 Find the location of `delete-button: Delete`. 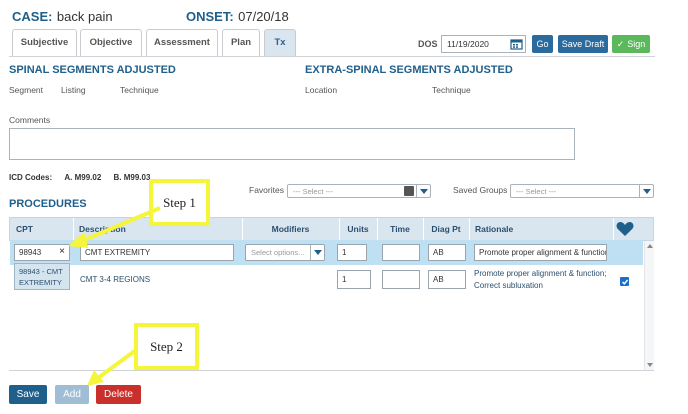

delete-button: Delete is located at coordinates (118, 394).